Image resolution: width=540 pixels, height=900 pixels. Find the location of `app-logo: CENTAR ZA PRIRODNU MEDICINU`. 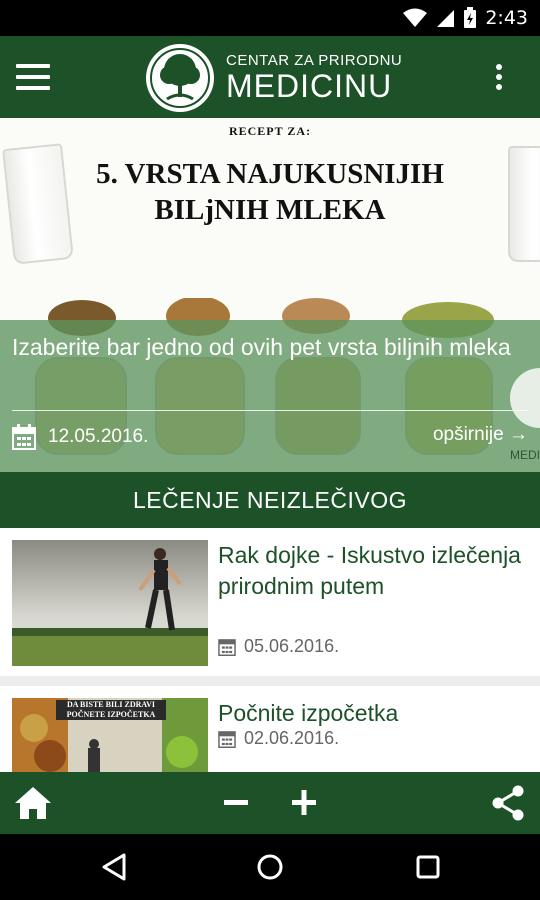

app-logo: CENTAR ZA PRIRODNU MEDICINU is located at coordinates (274, 78).